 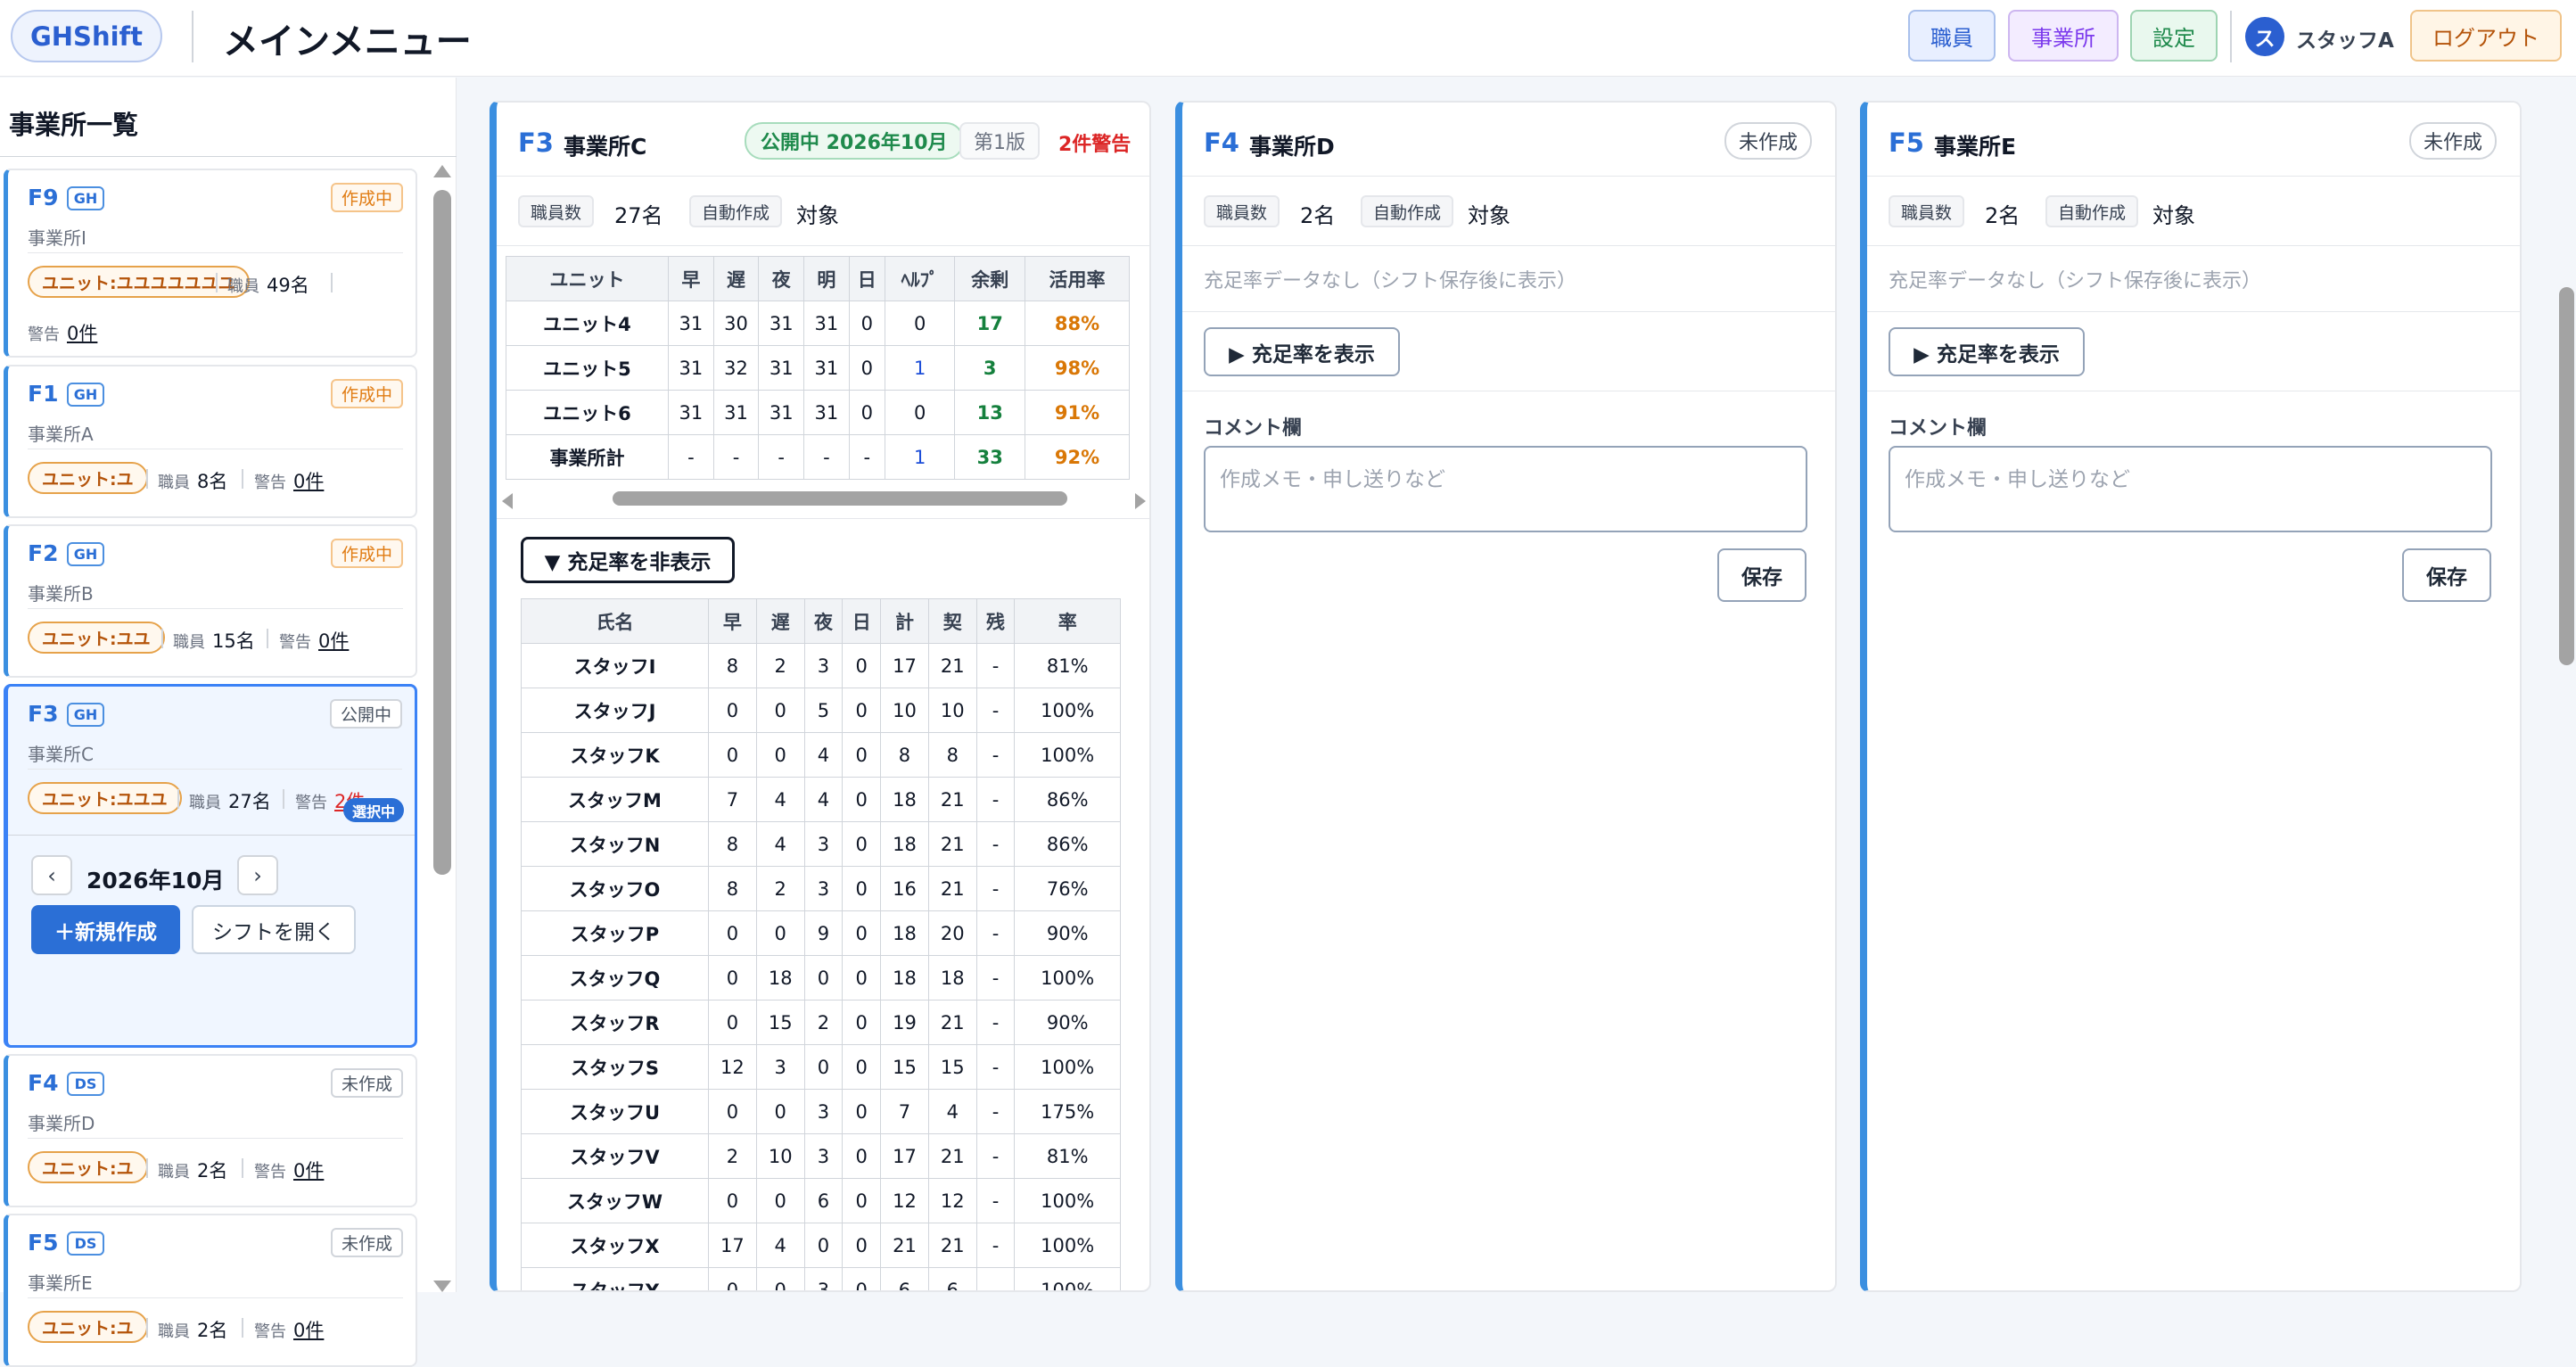 I want to click on warn-label: 警告, so click(x=44, y=334).